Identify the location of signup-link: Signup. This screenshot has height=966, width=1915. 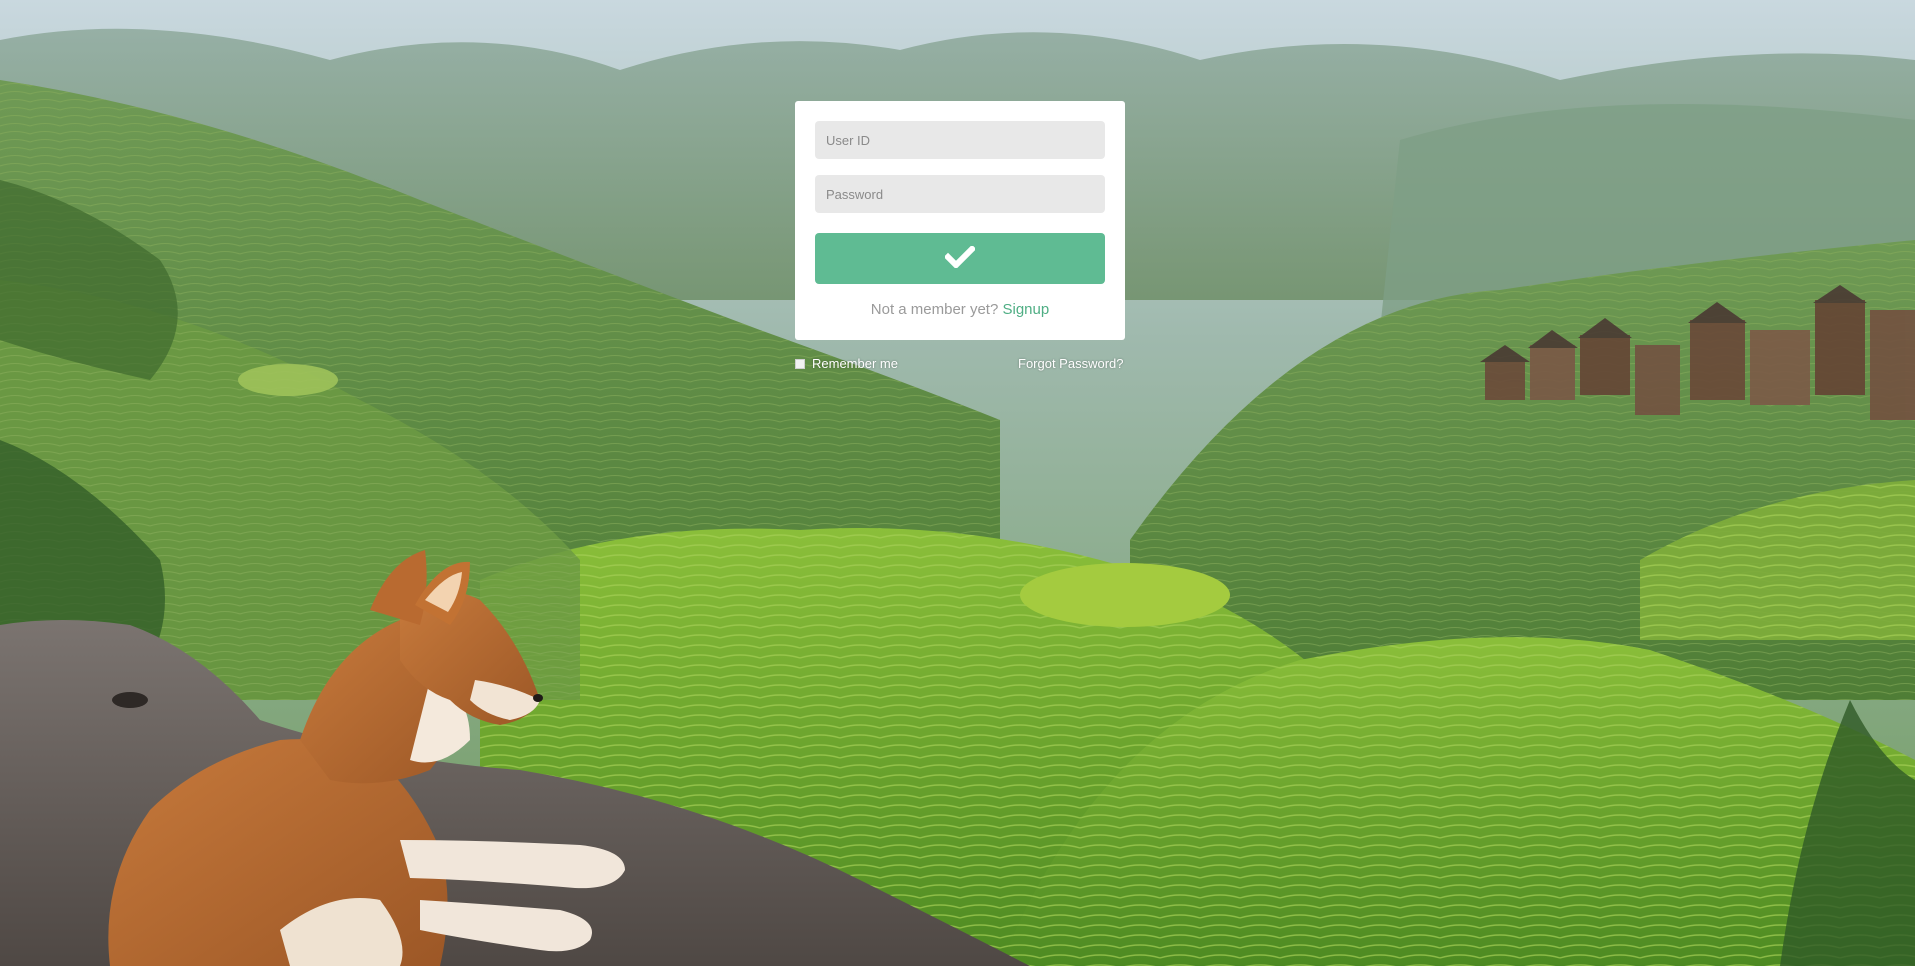
(1026, 309).